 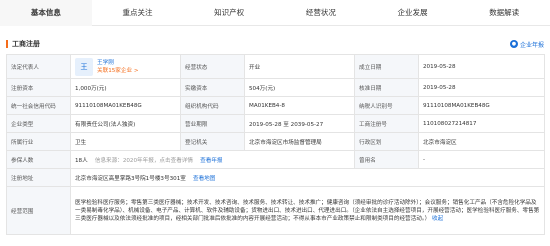 What do you see at coordinates (386, 105) in the screenshot?
I see `tax-id-key: 纳税人识别号` at bounding box center [386, 105].